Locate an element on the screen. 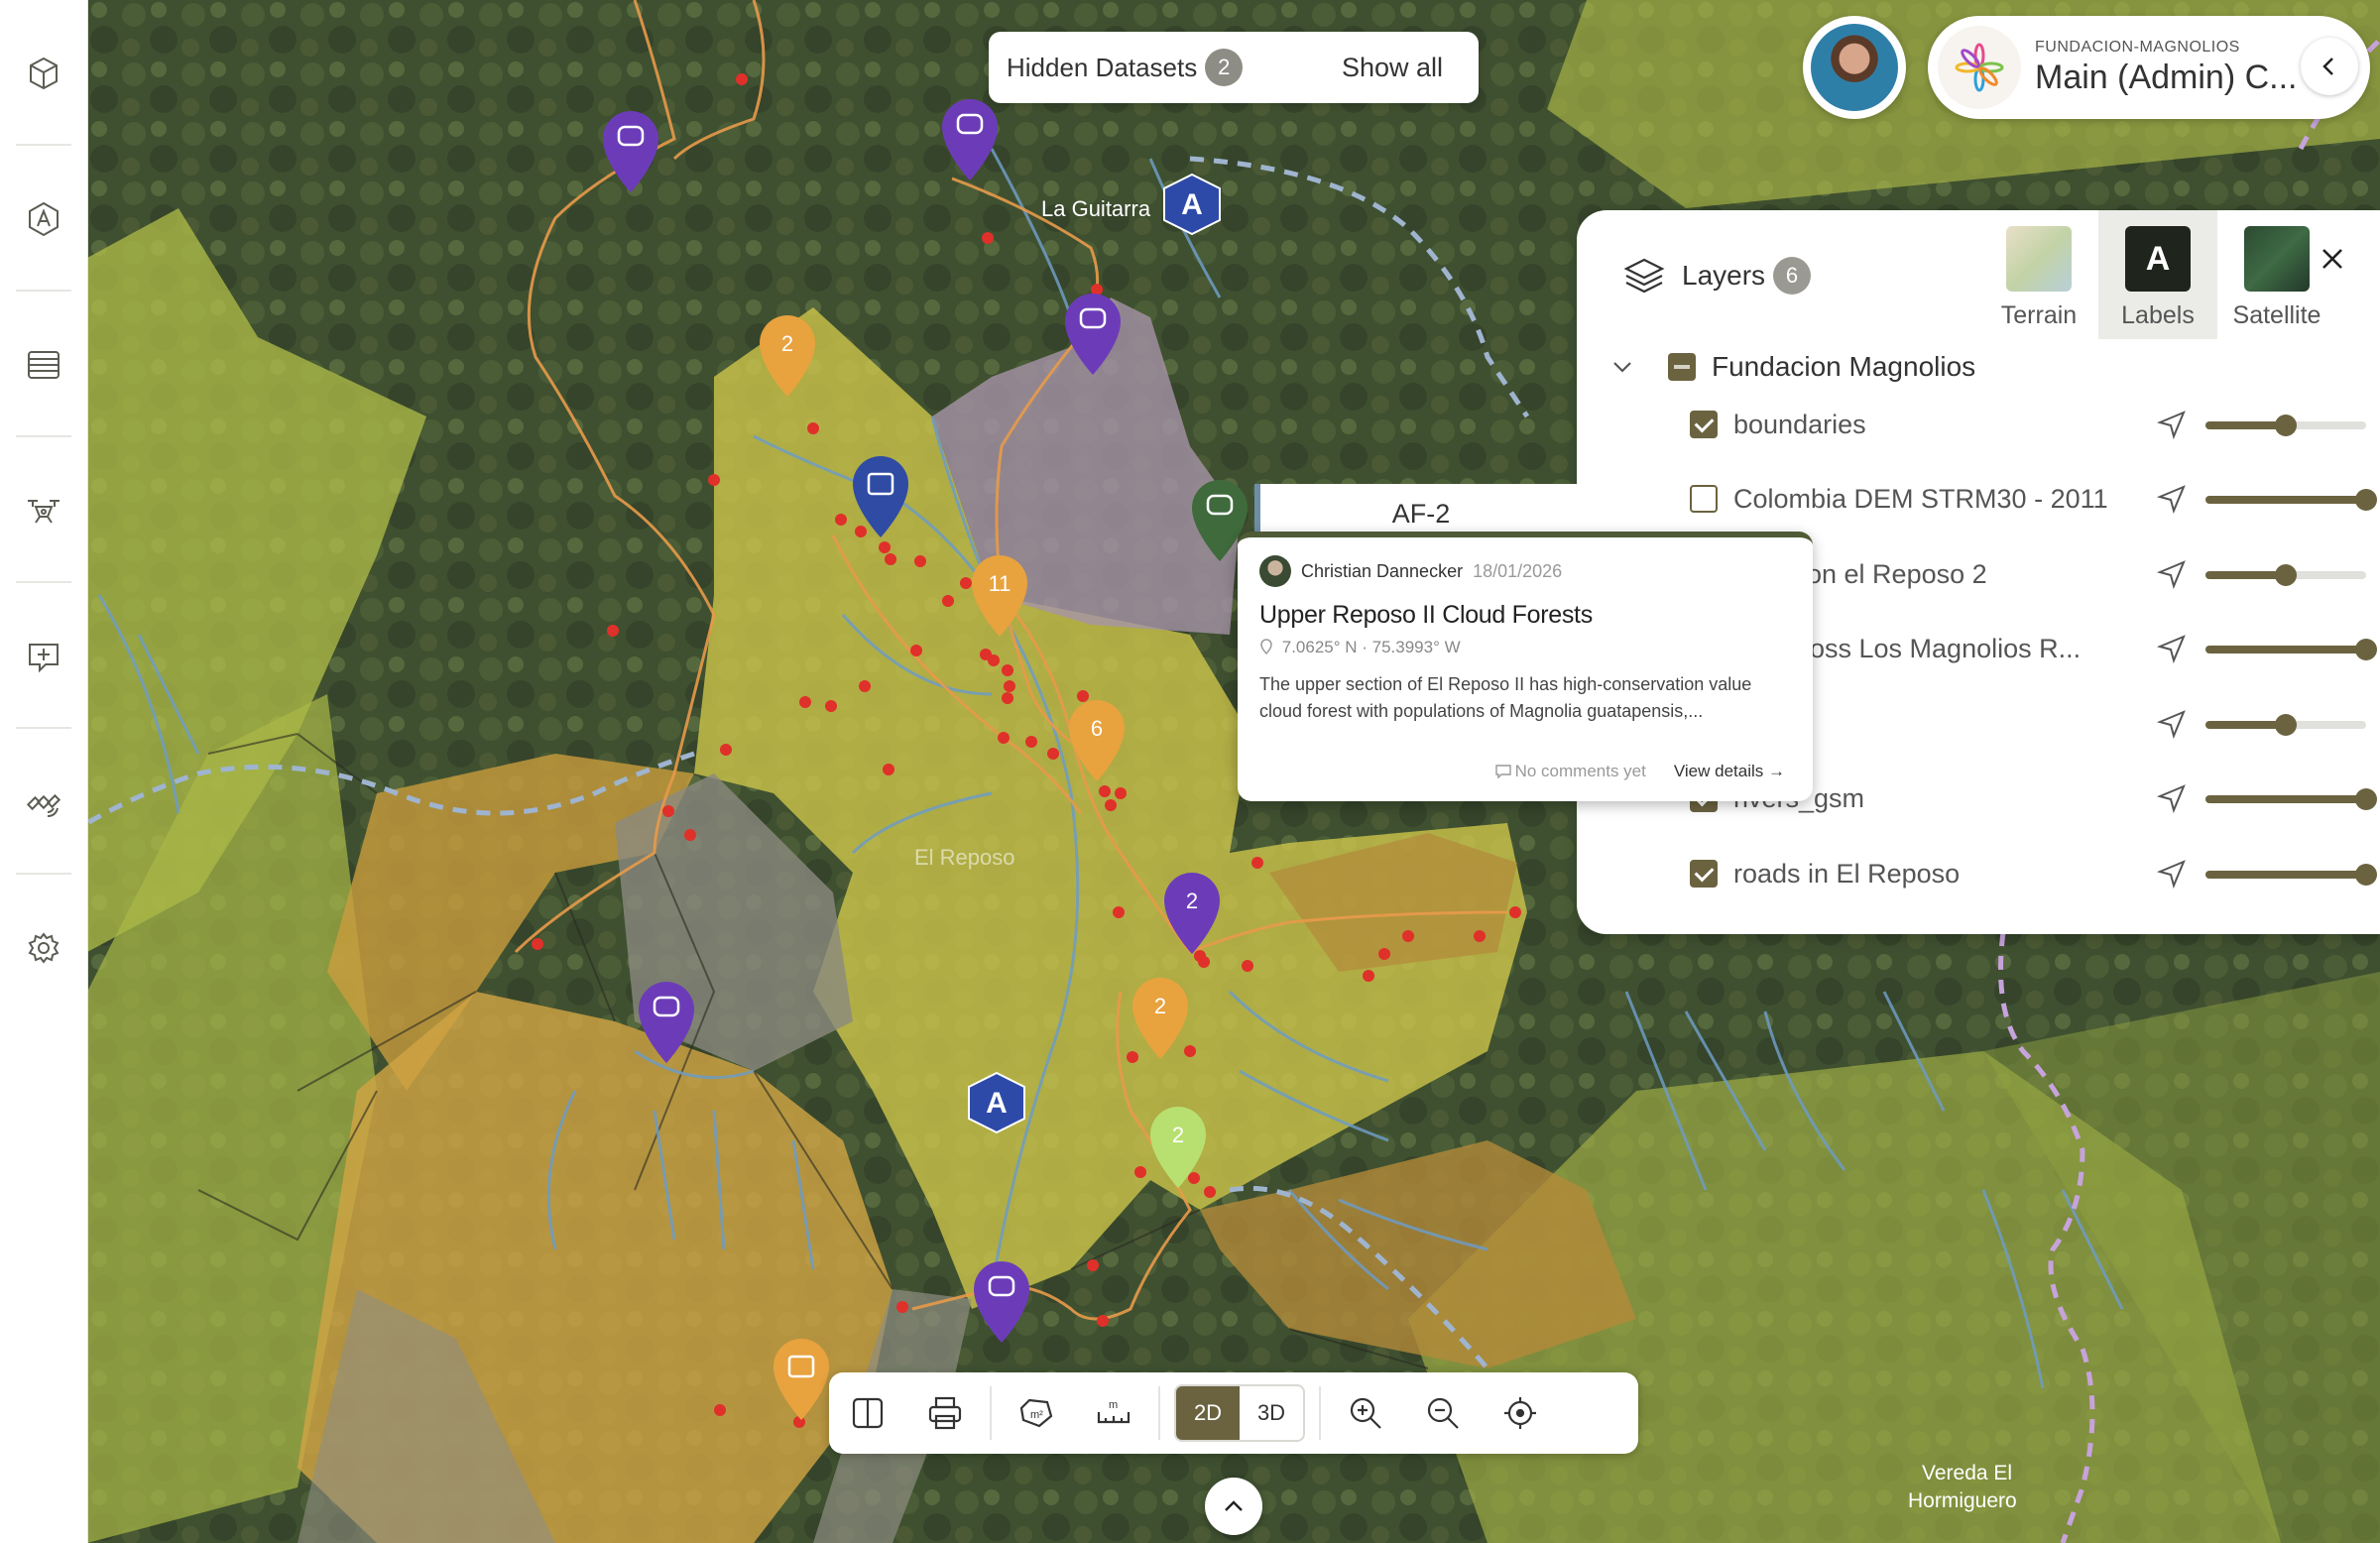 This screenshot has width=2380, height=1543. satellite-thumbnail is located at coordinates (2277, 259).